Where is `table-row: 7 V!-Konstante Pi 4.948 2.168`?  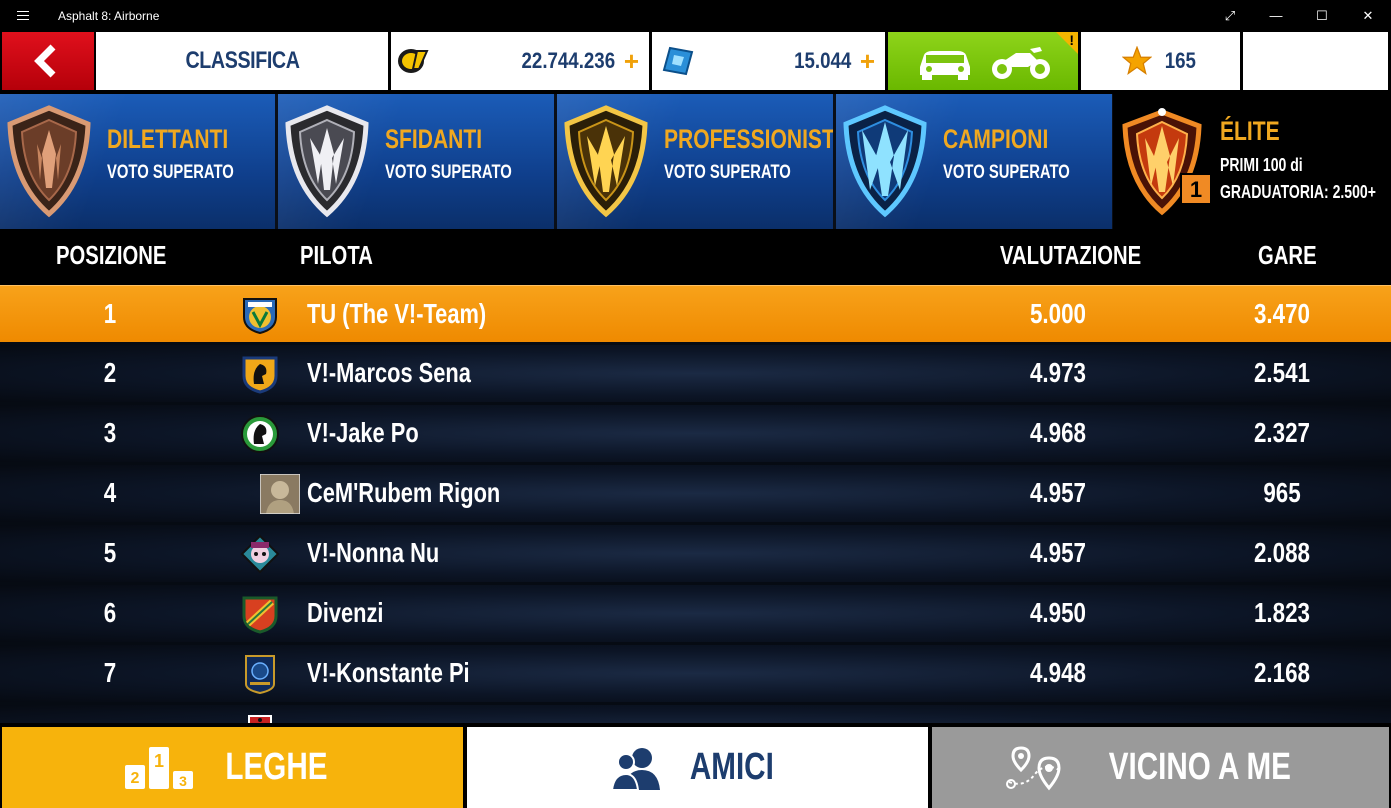 table-row: 7 V!-Konstante Pi 4.948 2.168 is located at coordinates (695, 673).